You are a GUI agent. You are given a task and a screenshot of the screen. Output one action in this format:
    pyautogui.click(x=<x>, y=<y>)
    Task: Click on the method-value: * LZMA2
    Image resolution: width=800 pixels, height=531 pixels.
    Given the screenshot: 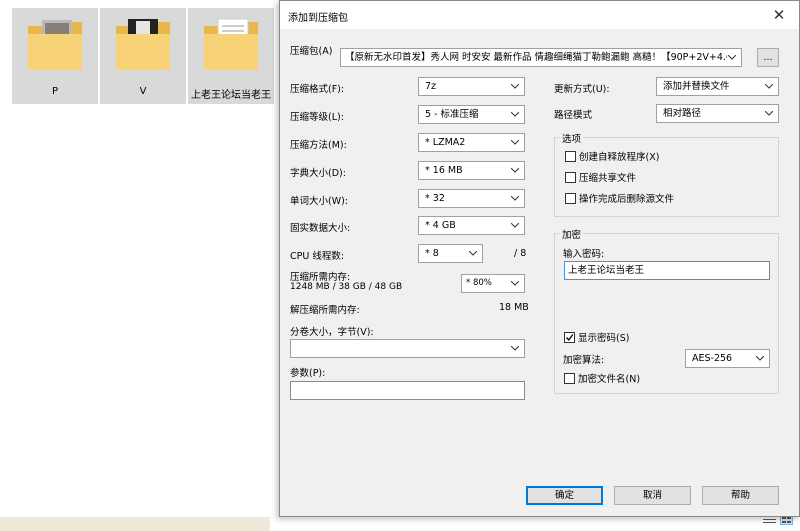 What is the action you would take?
    pyautogui.click(x=445, y=142)
    